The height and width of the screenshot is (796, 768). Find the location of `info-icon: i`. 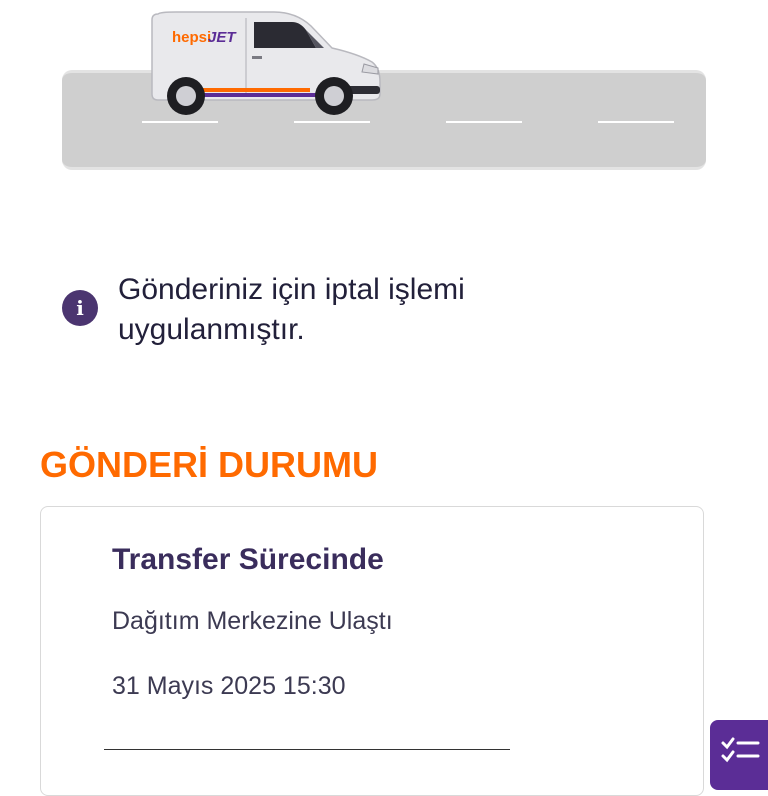

info-icon: i is located at coordinates (80, 308).